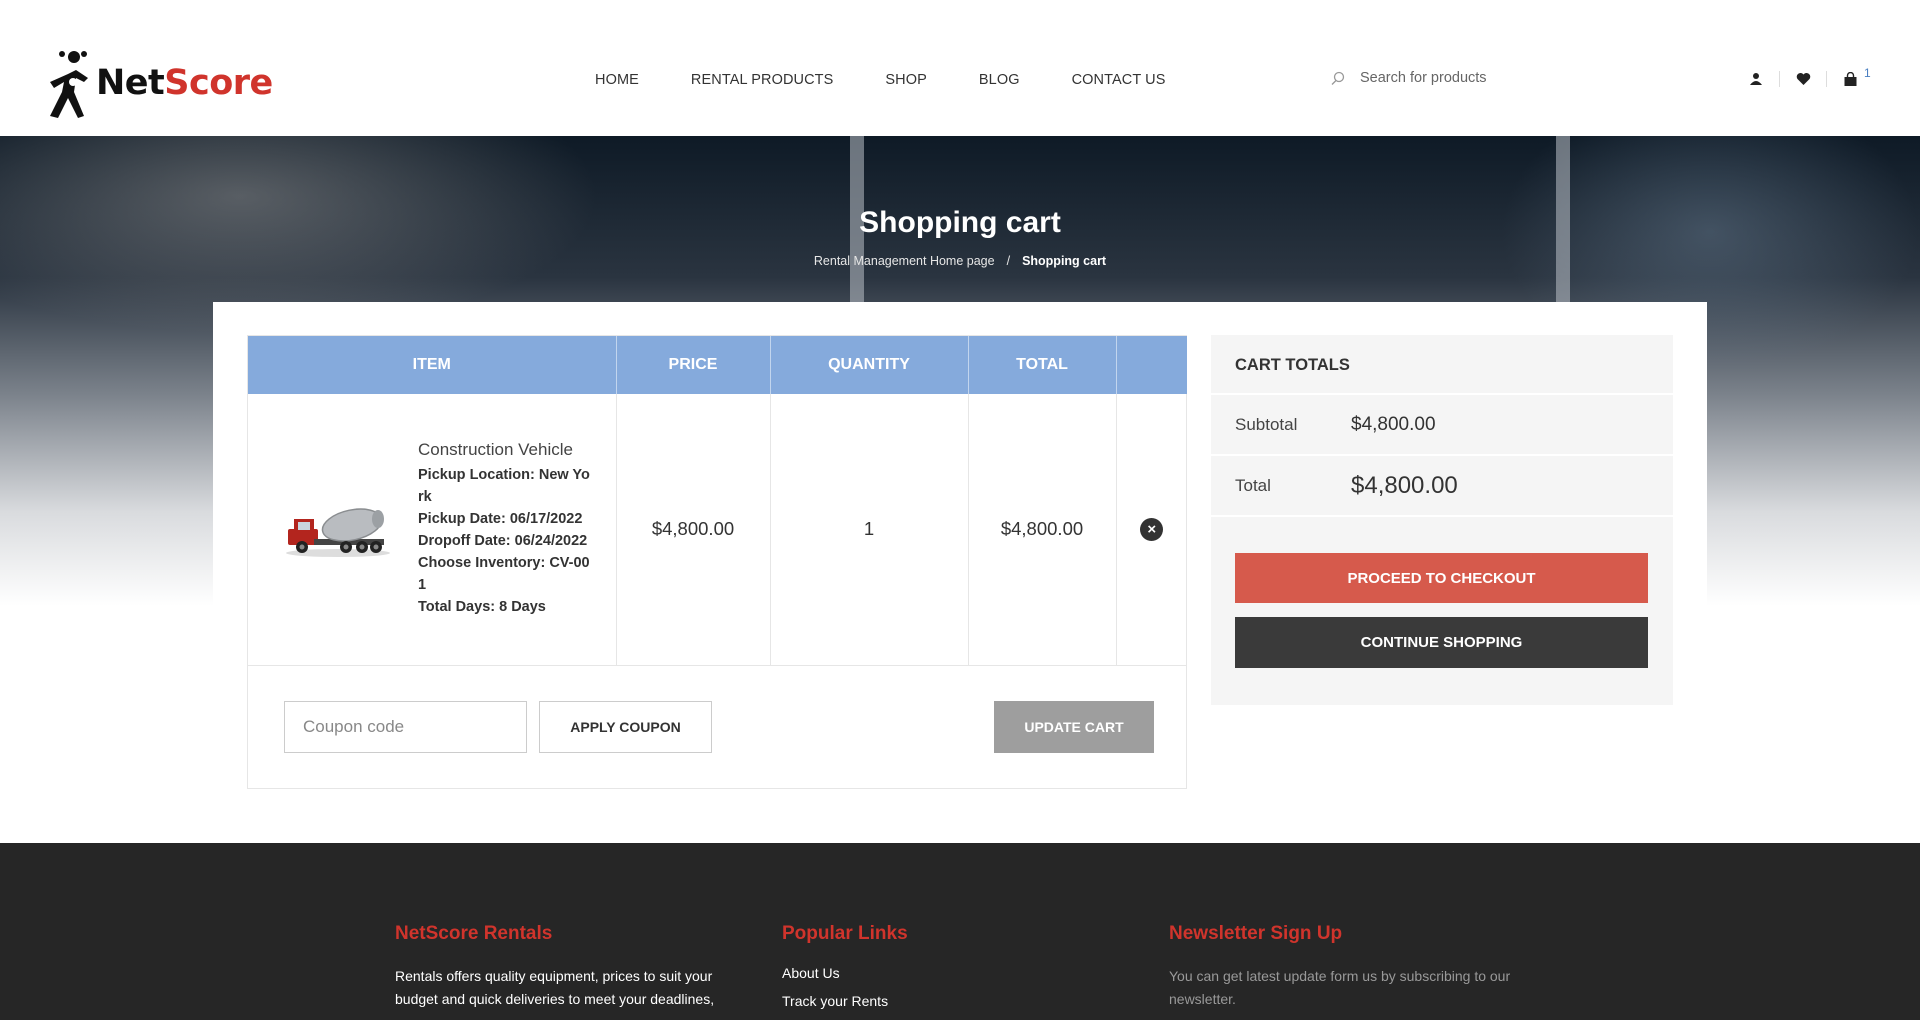  Describe the element at coordinates (130, 83) in the screenshot. I see `logo-net: Net` at that location.